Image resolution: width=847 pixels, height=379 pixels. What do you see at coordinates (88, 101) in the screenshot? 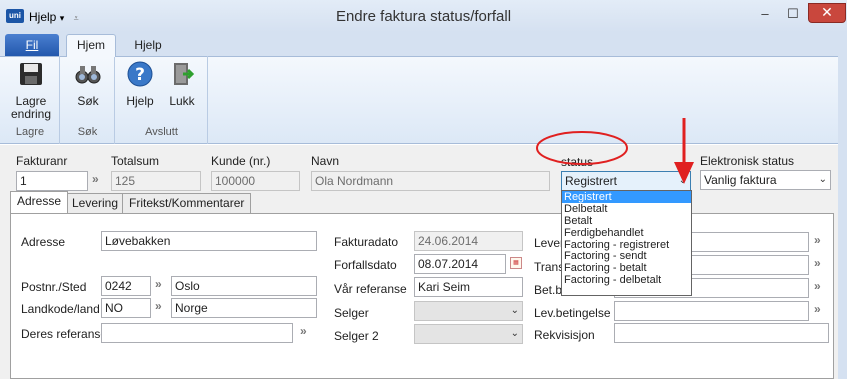
I see `sok-label: Søk` at bounding box center [88, 101].